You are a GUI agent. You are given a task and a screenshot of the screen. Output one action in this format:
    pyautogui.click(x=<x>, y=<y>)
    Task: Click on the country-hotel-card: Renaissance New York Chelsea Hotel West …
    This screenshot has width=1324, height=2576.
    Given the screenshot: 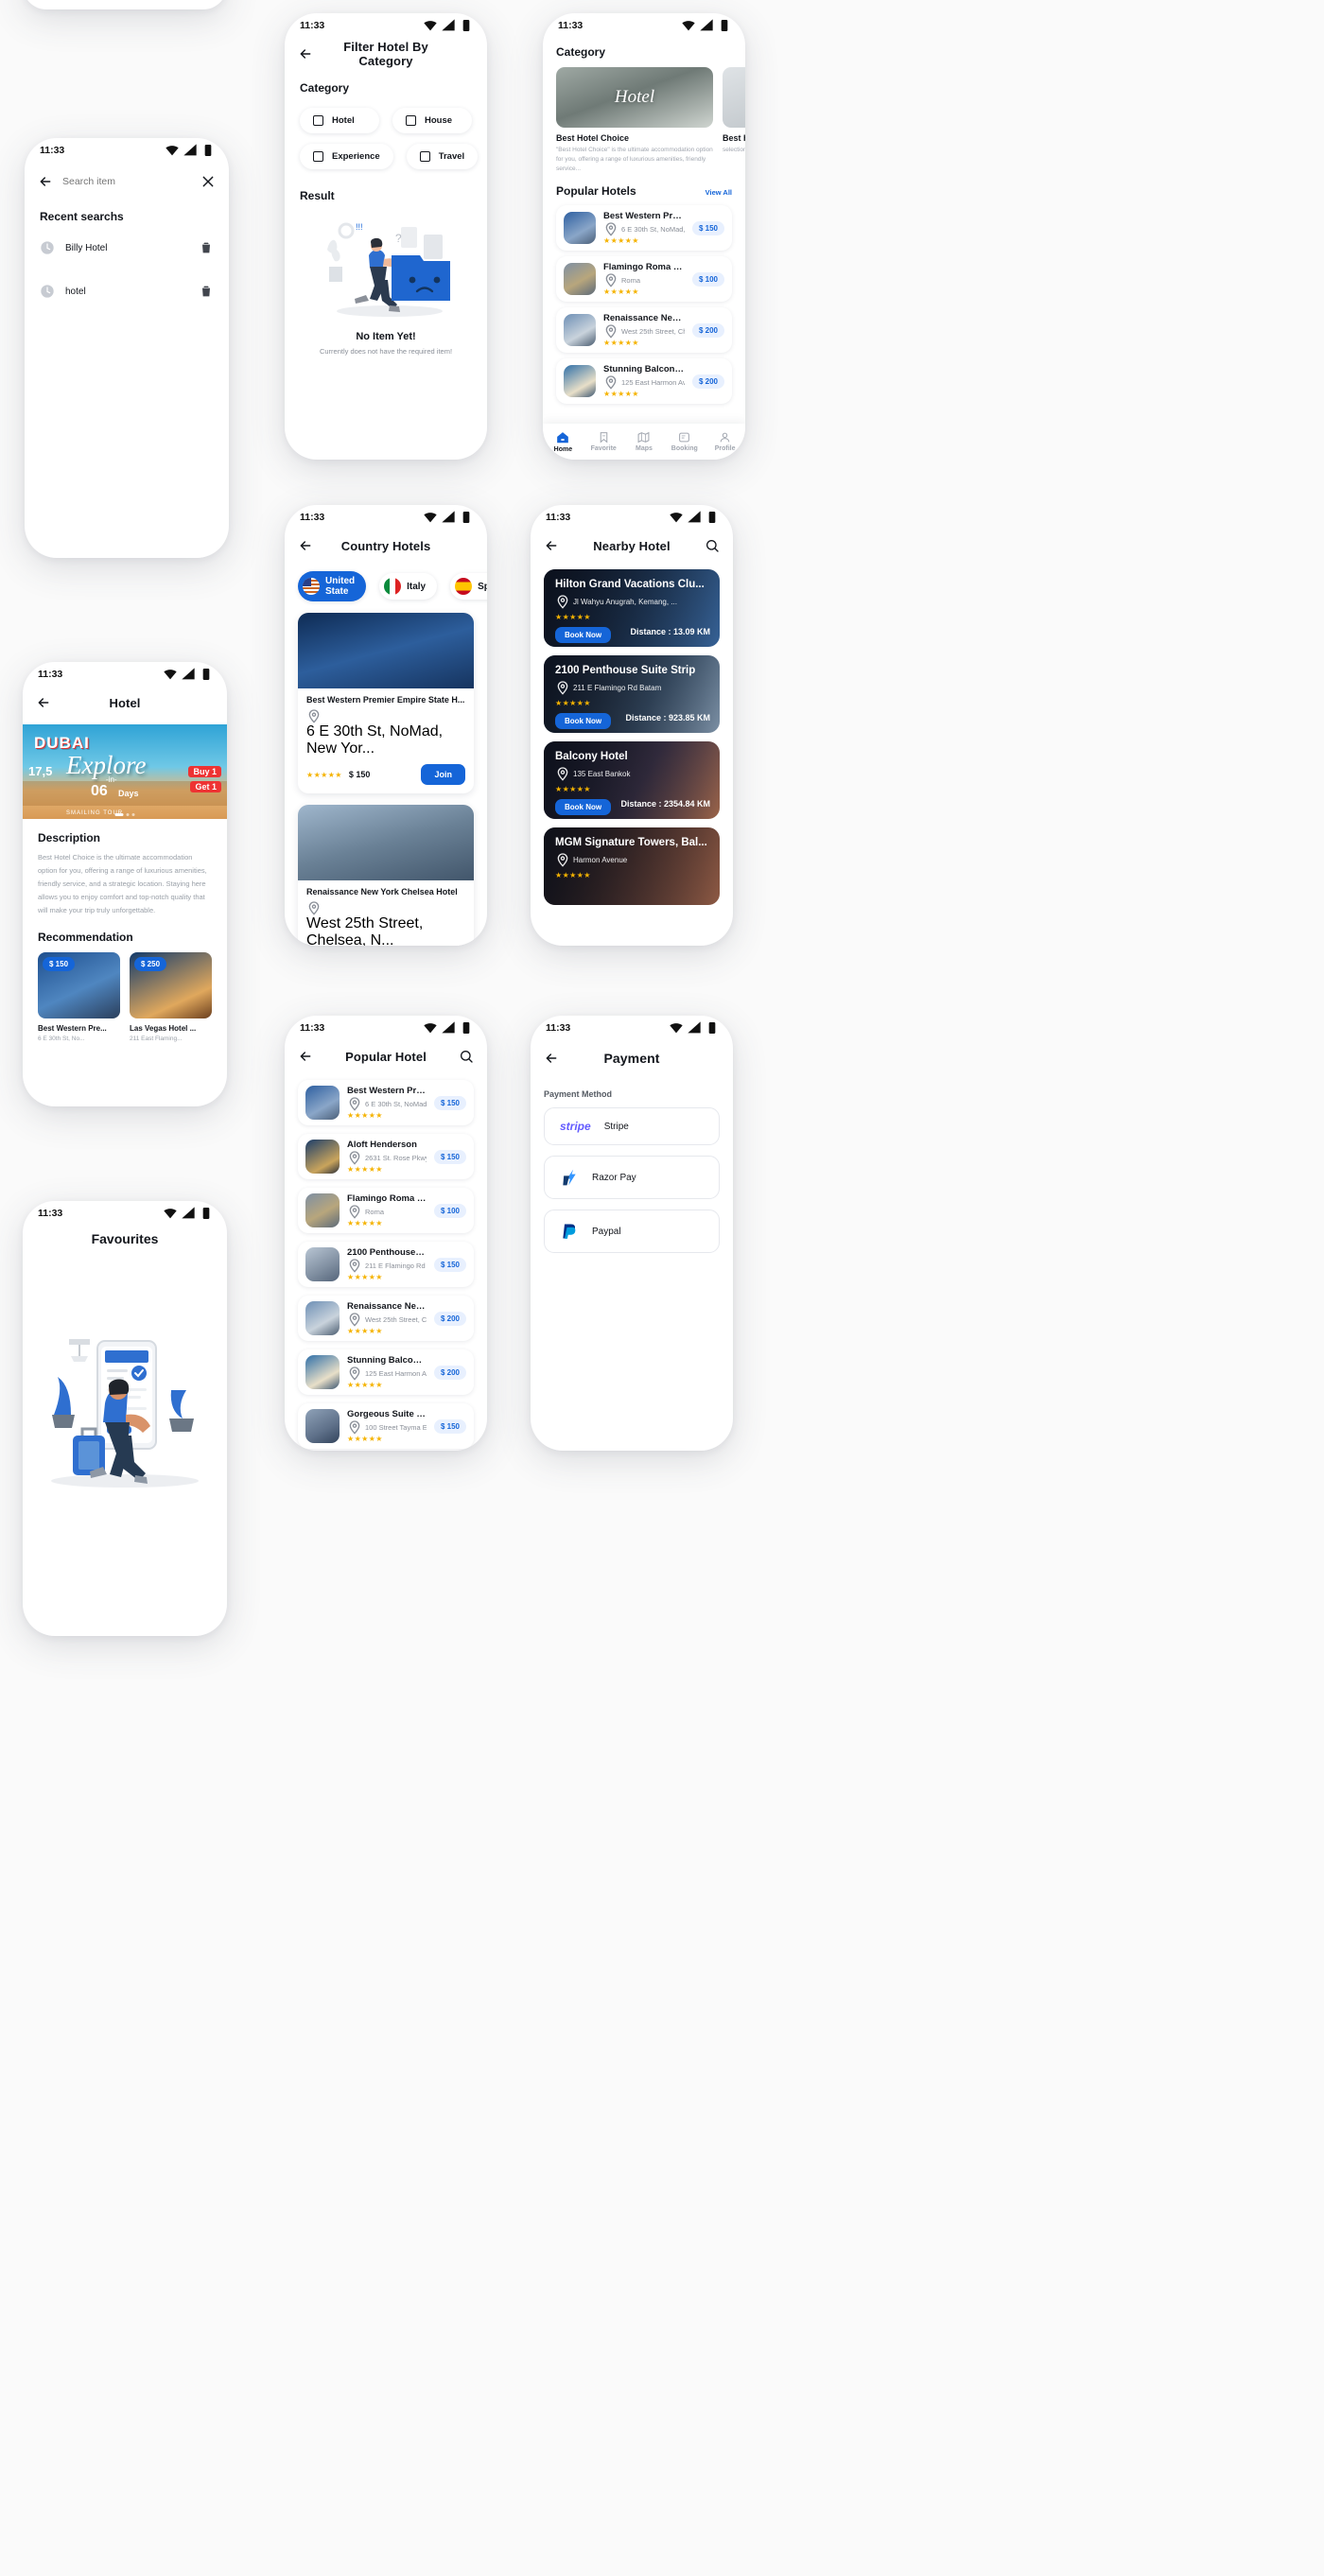 What is the action you would take?
    pyautogui.click(x=386, y=875)
    